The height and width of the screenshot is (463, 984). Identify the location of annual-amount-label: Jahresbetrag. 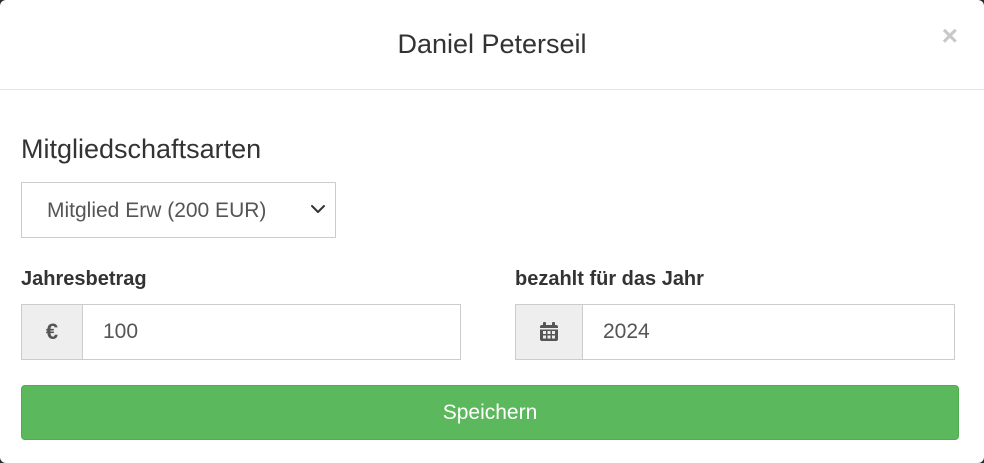
(84, 279).